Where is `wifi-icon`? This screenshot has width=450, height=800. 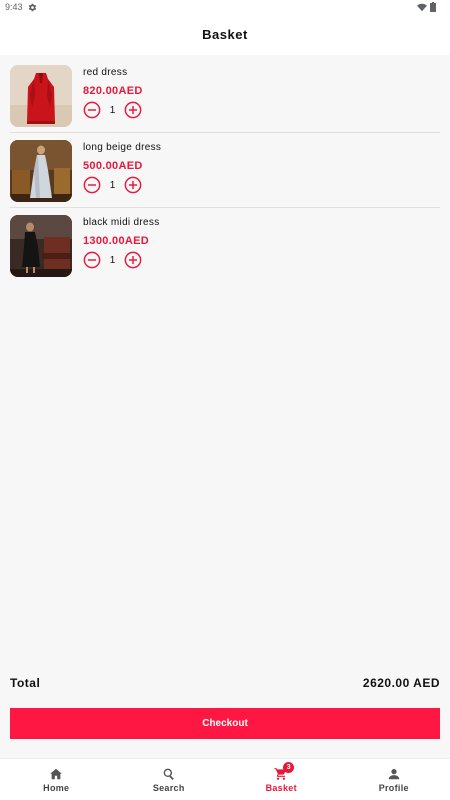
wifi-icon is located at coordinates (422, 7).